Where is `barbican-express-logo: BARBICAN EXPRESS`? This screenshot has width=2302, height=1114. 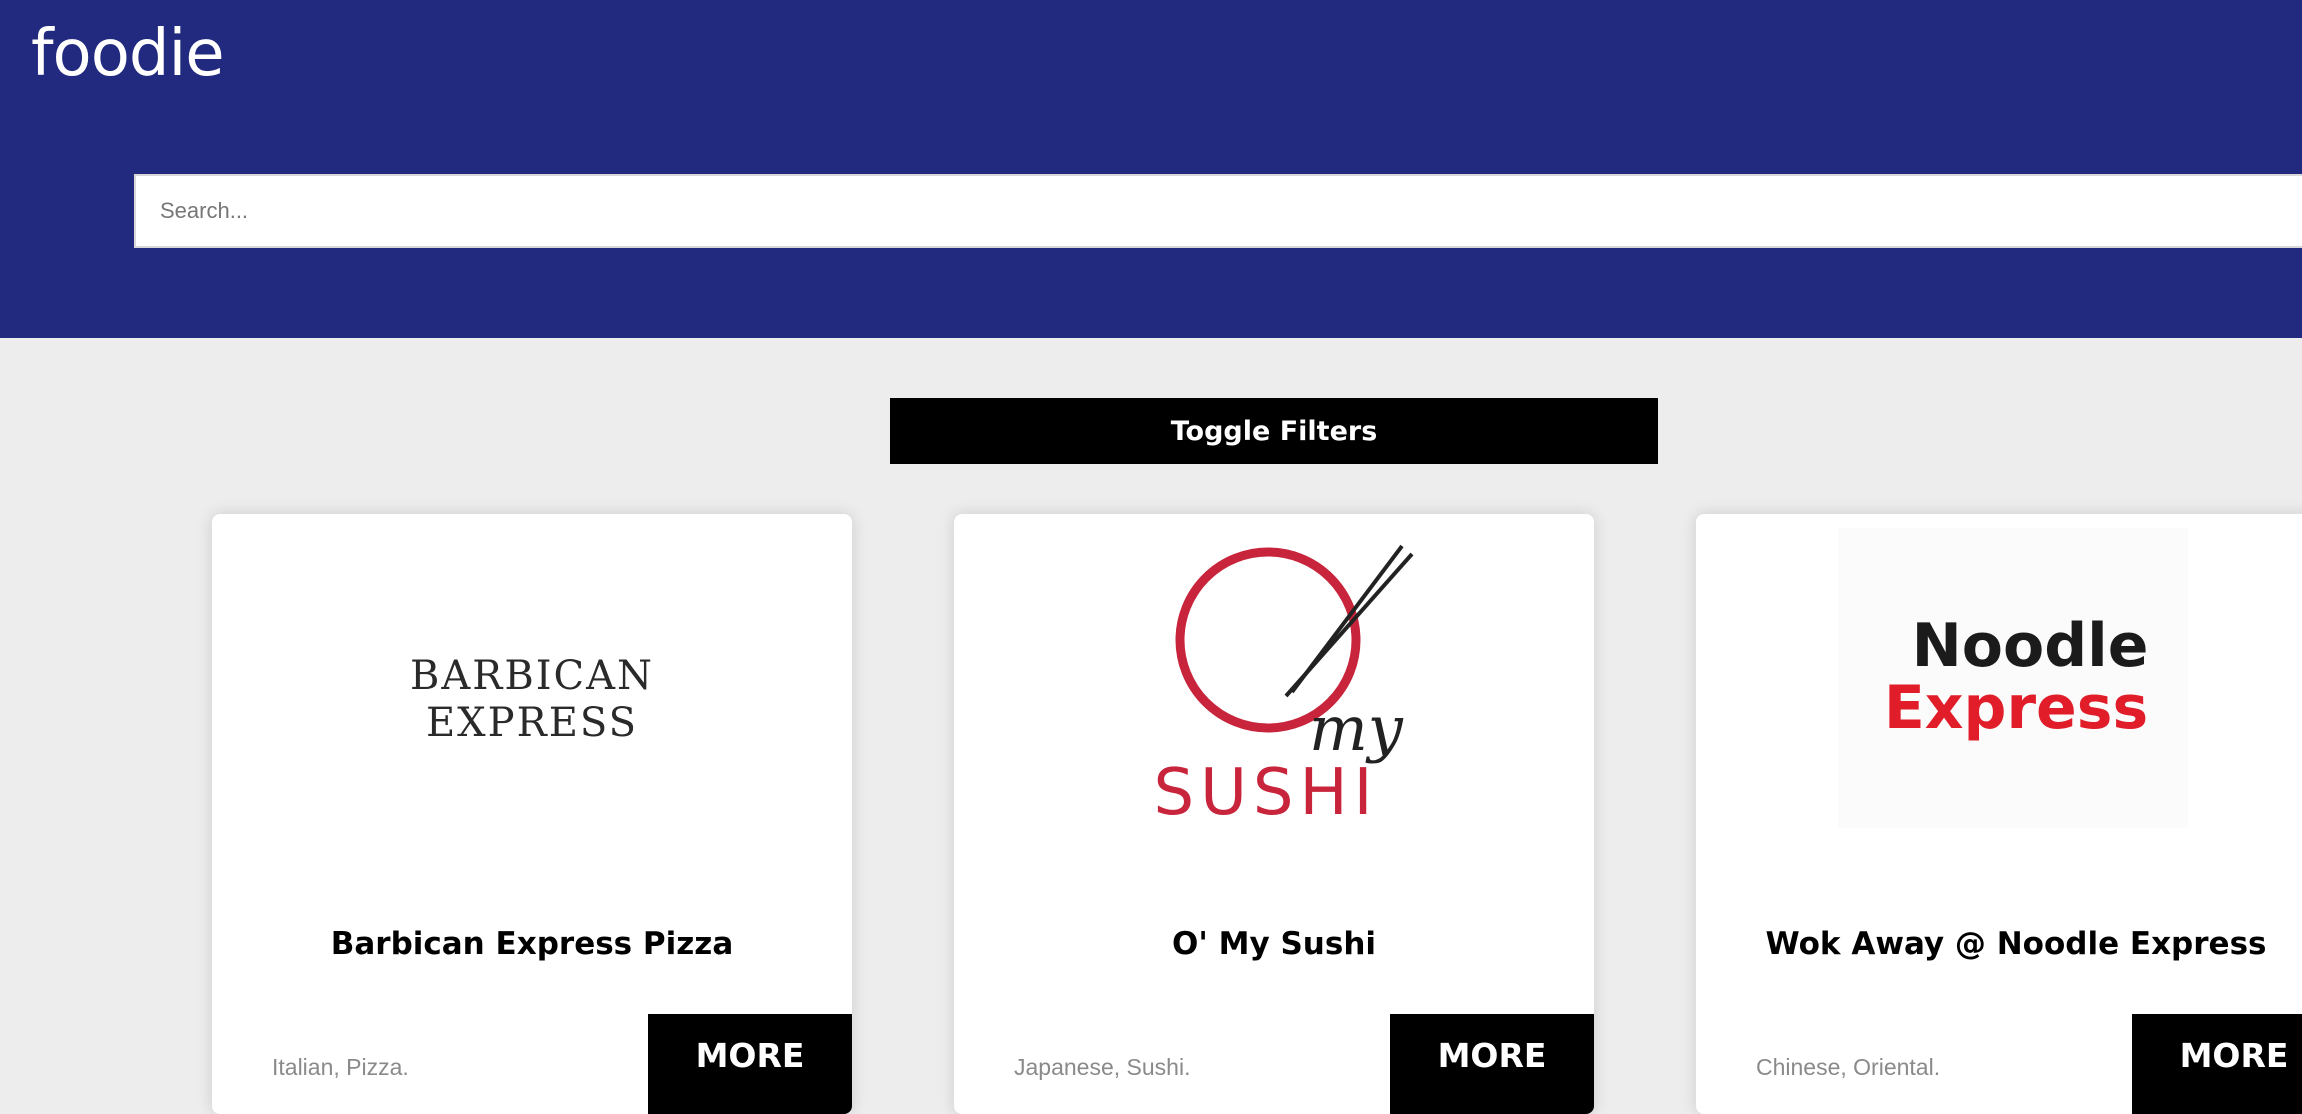
barbican-express-logo: BARBICAN EXPRESS is located at coordinates (532, 699).